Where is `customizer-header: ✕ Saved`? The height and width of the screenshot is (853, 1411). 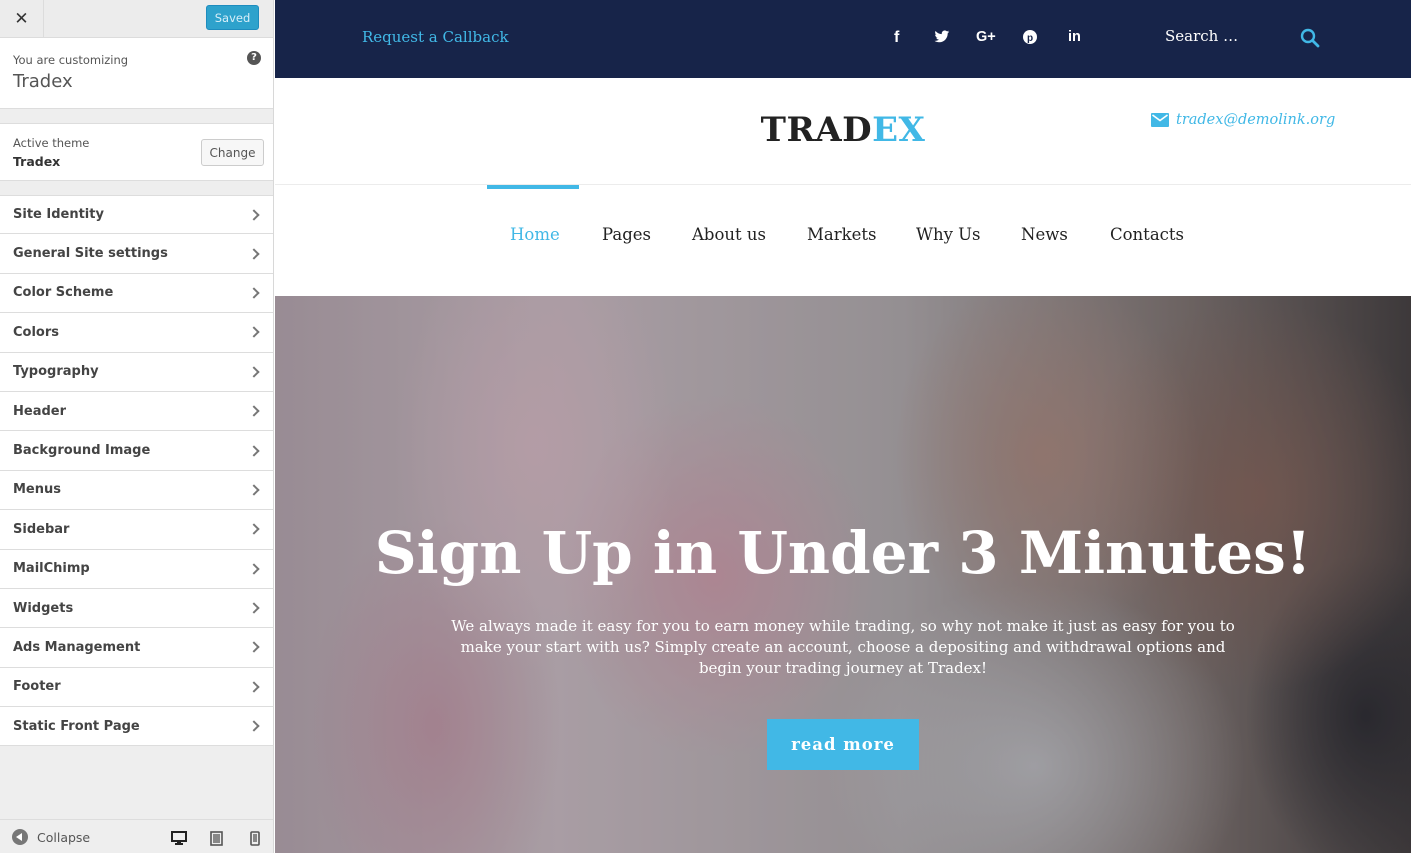
customizer-header: ✕ Saved is located at coordinates (136, 19).